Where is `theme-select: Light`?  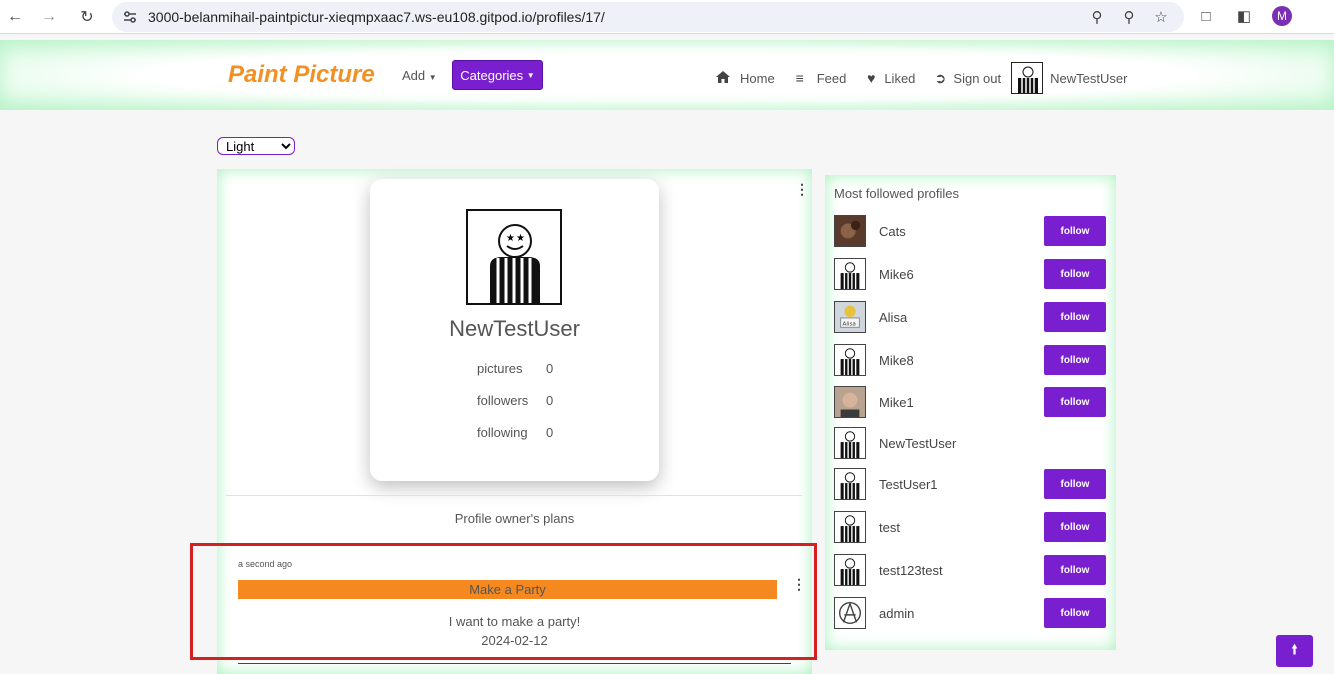
theme-select: Light is located at coordinates (256, 146).